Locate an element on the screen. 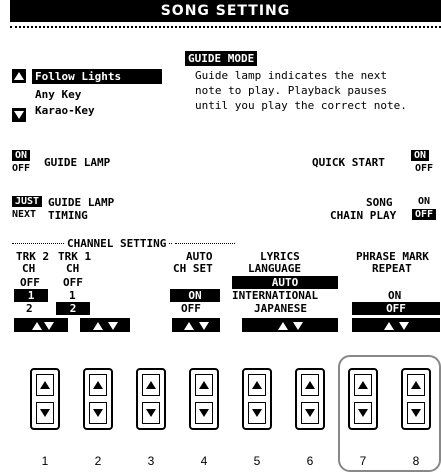 This screenshot has height=472, width=441. guide-lamp-timing-label1: GUIDE LAMP is located at coordinates (81, 202).